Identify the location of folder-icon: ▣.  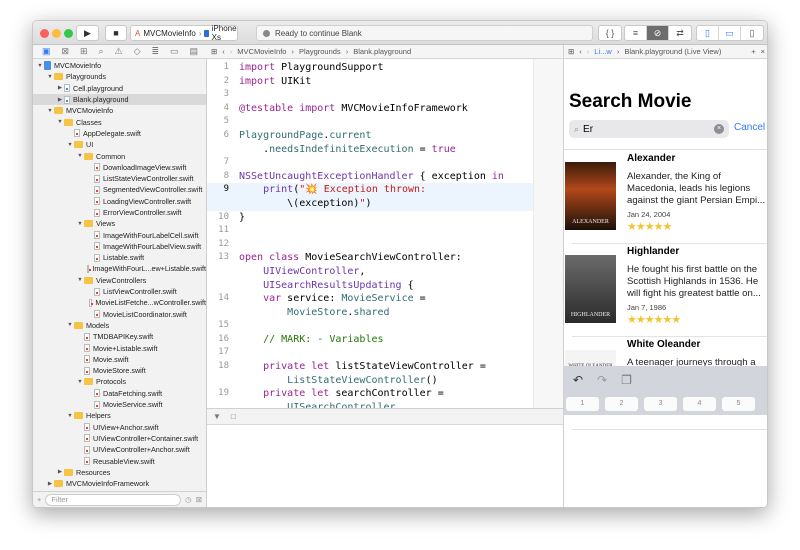
(46, 51).